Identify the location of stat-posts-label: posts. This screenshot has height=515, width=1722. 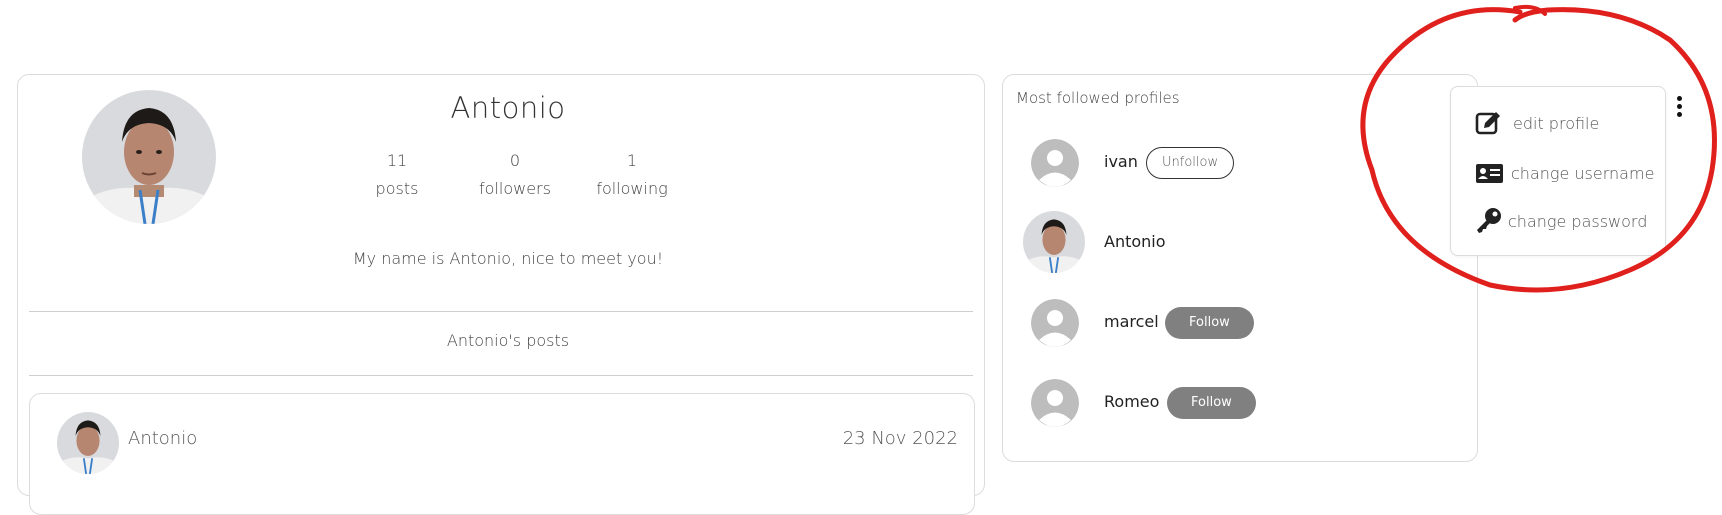
(397, 188).